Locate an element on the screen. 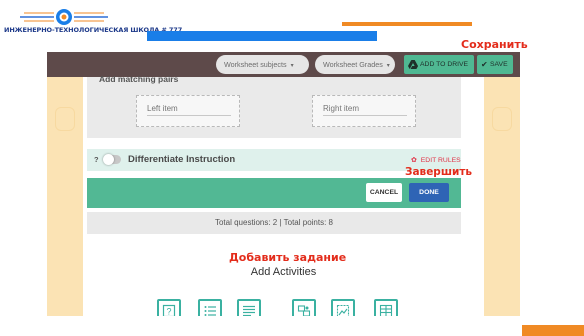  worksheet-grades-label: Worksheet Grades is located at coordinates (353, 64).